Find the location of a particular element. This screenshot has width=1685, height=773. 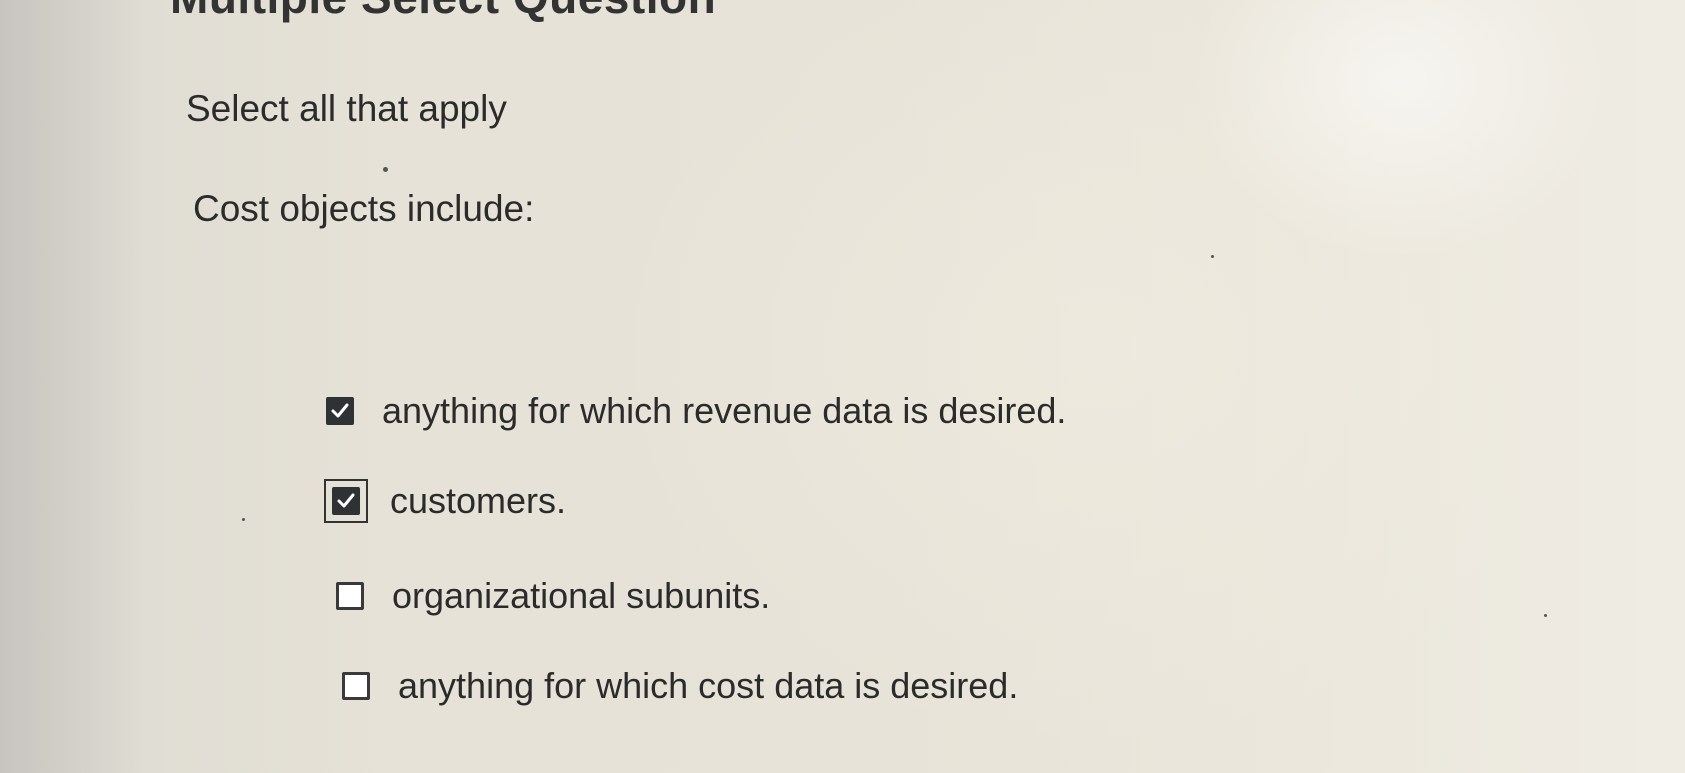

option-cost-data: anything for which cost data is desired. is located at coordinates (680, 686).